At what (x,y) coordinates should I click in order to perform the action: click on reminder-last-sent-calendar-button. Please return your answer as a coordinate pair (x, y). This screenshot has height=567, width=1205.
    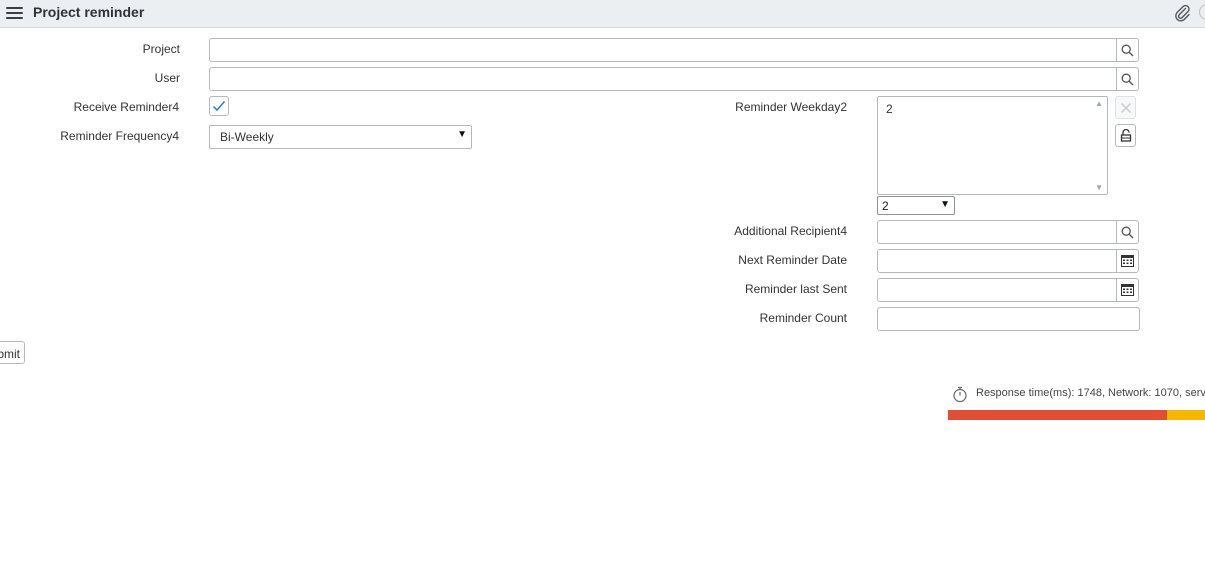
    Looking at the image, I should click on (1127, 290).